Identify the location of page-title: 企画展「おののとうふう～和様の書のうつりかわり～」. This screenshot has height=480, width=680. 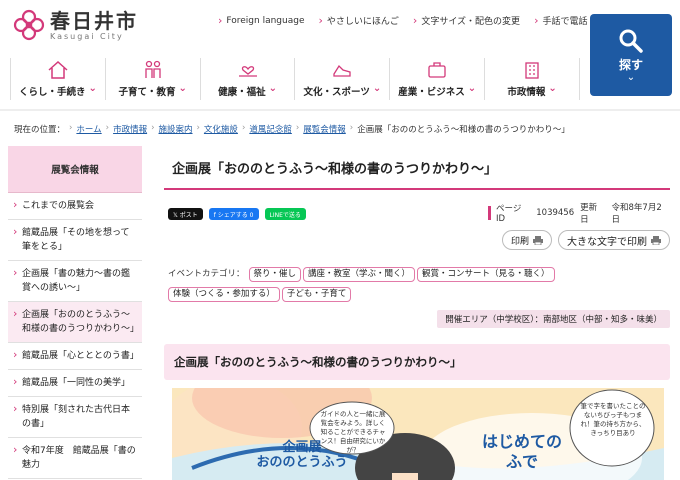
(417, 168).